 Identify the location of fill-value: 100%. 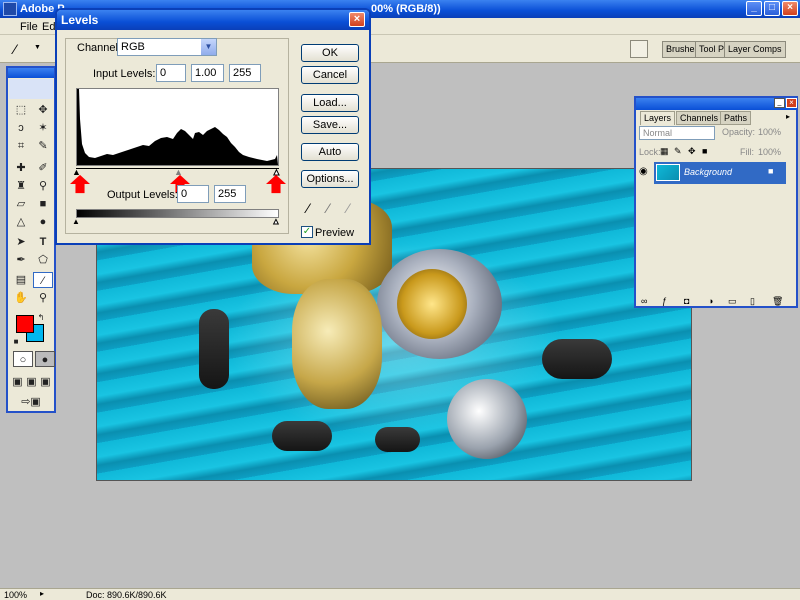
(769, 152).